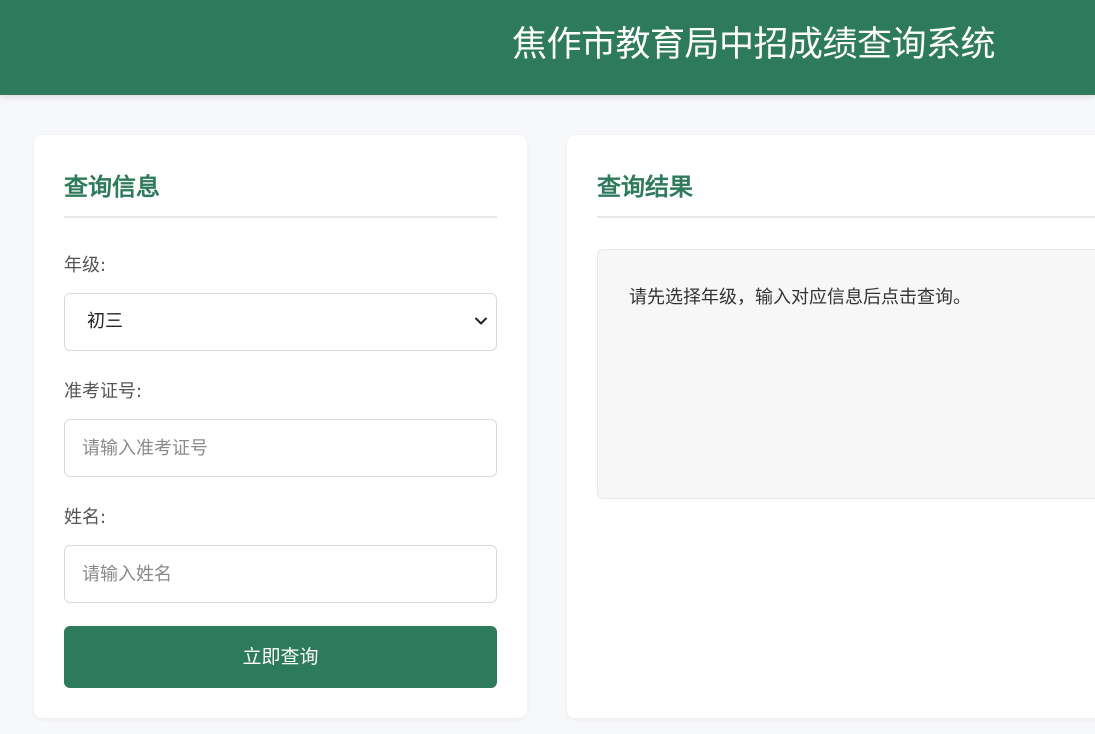 This screenshot has height=734, width=1095. I want to click on submit-query-button: 立即查询, so click(280, 657).